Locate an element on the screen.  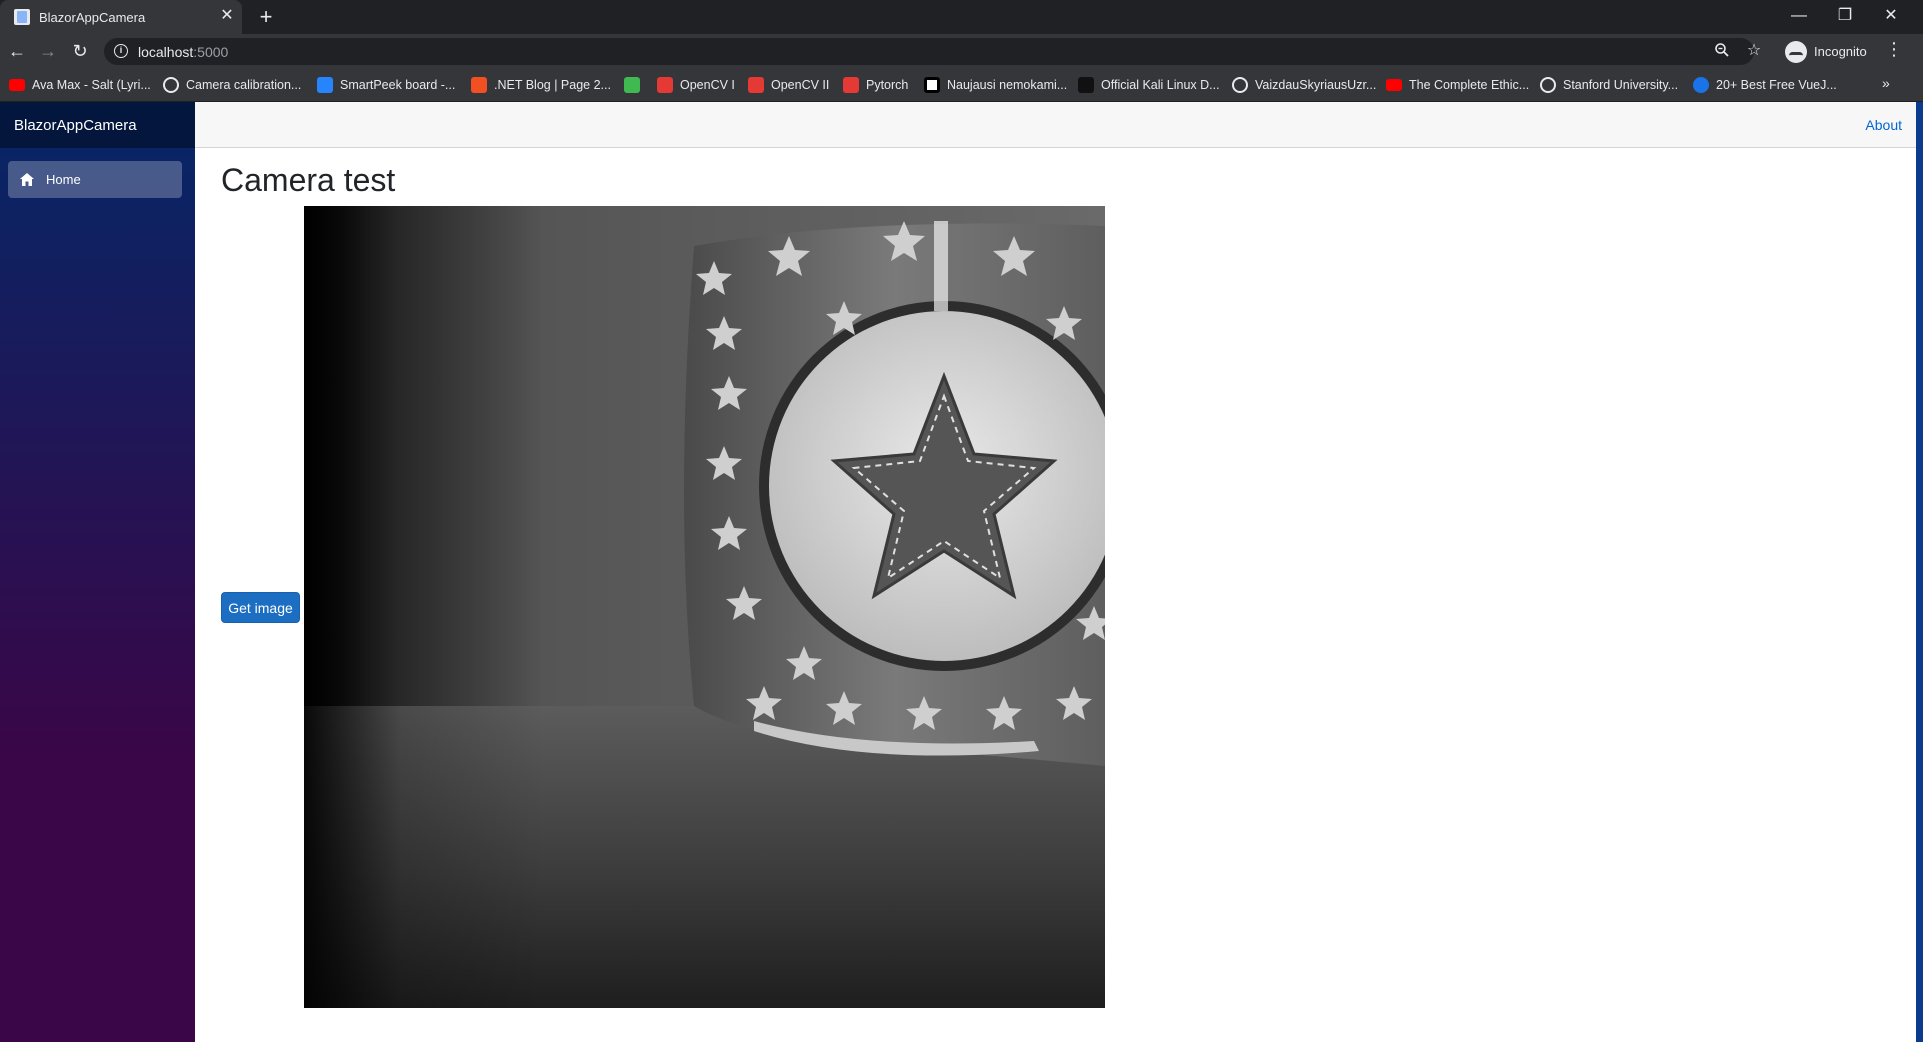
c-icon is located at coordinates (1701, 85).